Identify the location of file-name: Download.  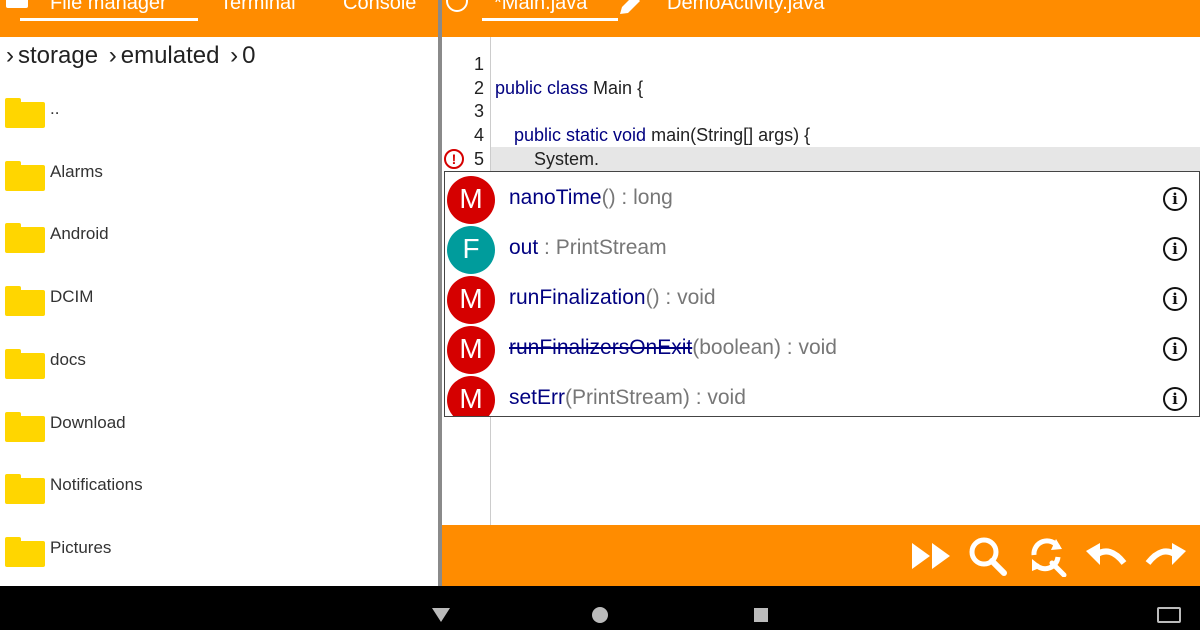
(88, 422).